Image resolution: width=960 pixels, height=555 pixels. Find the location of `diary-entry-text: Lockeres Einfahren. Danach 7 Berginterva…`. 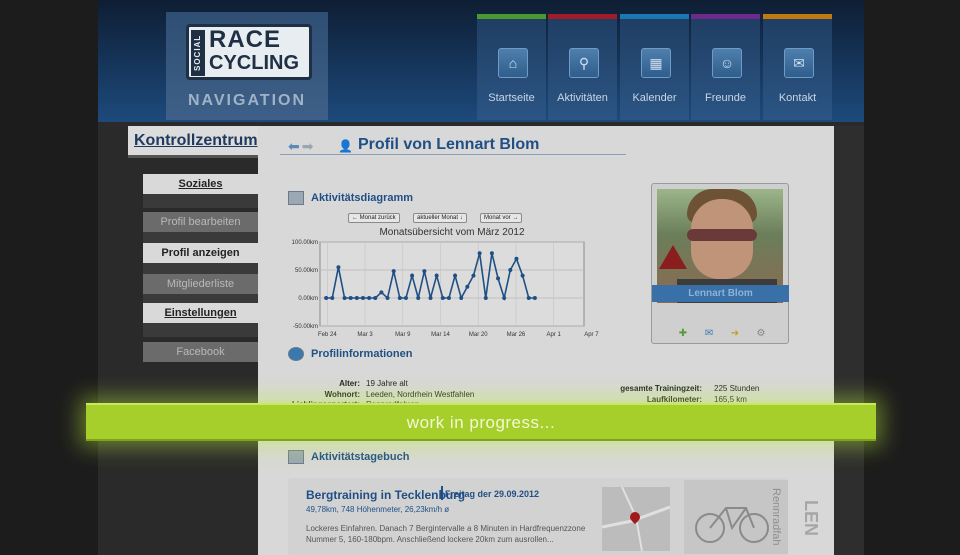

diary-entry-text: Lockeres Einfahren. Danach 7 Berginterva… is located at coordinates (446, 534).